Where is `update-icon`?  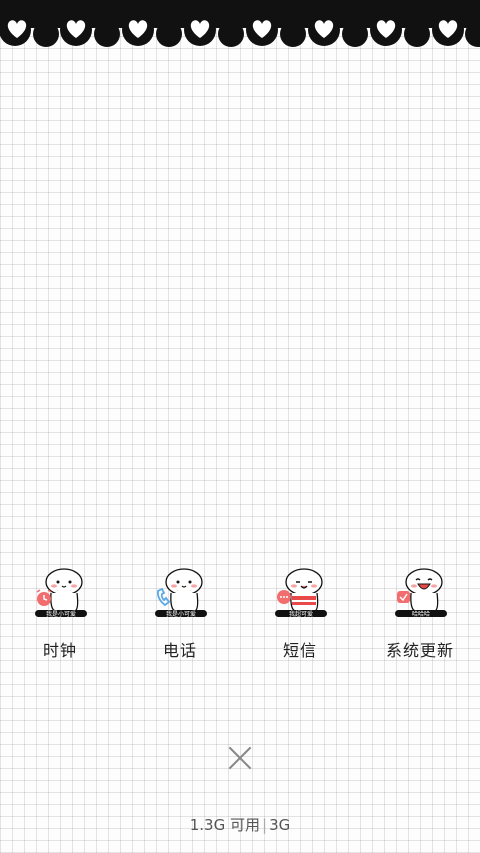 update-icon is located at coordinates (403, 597).